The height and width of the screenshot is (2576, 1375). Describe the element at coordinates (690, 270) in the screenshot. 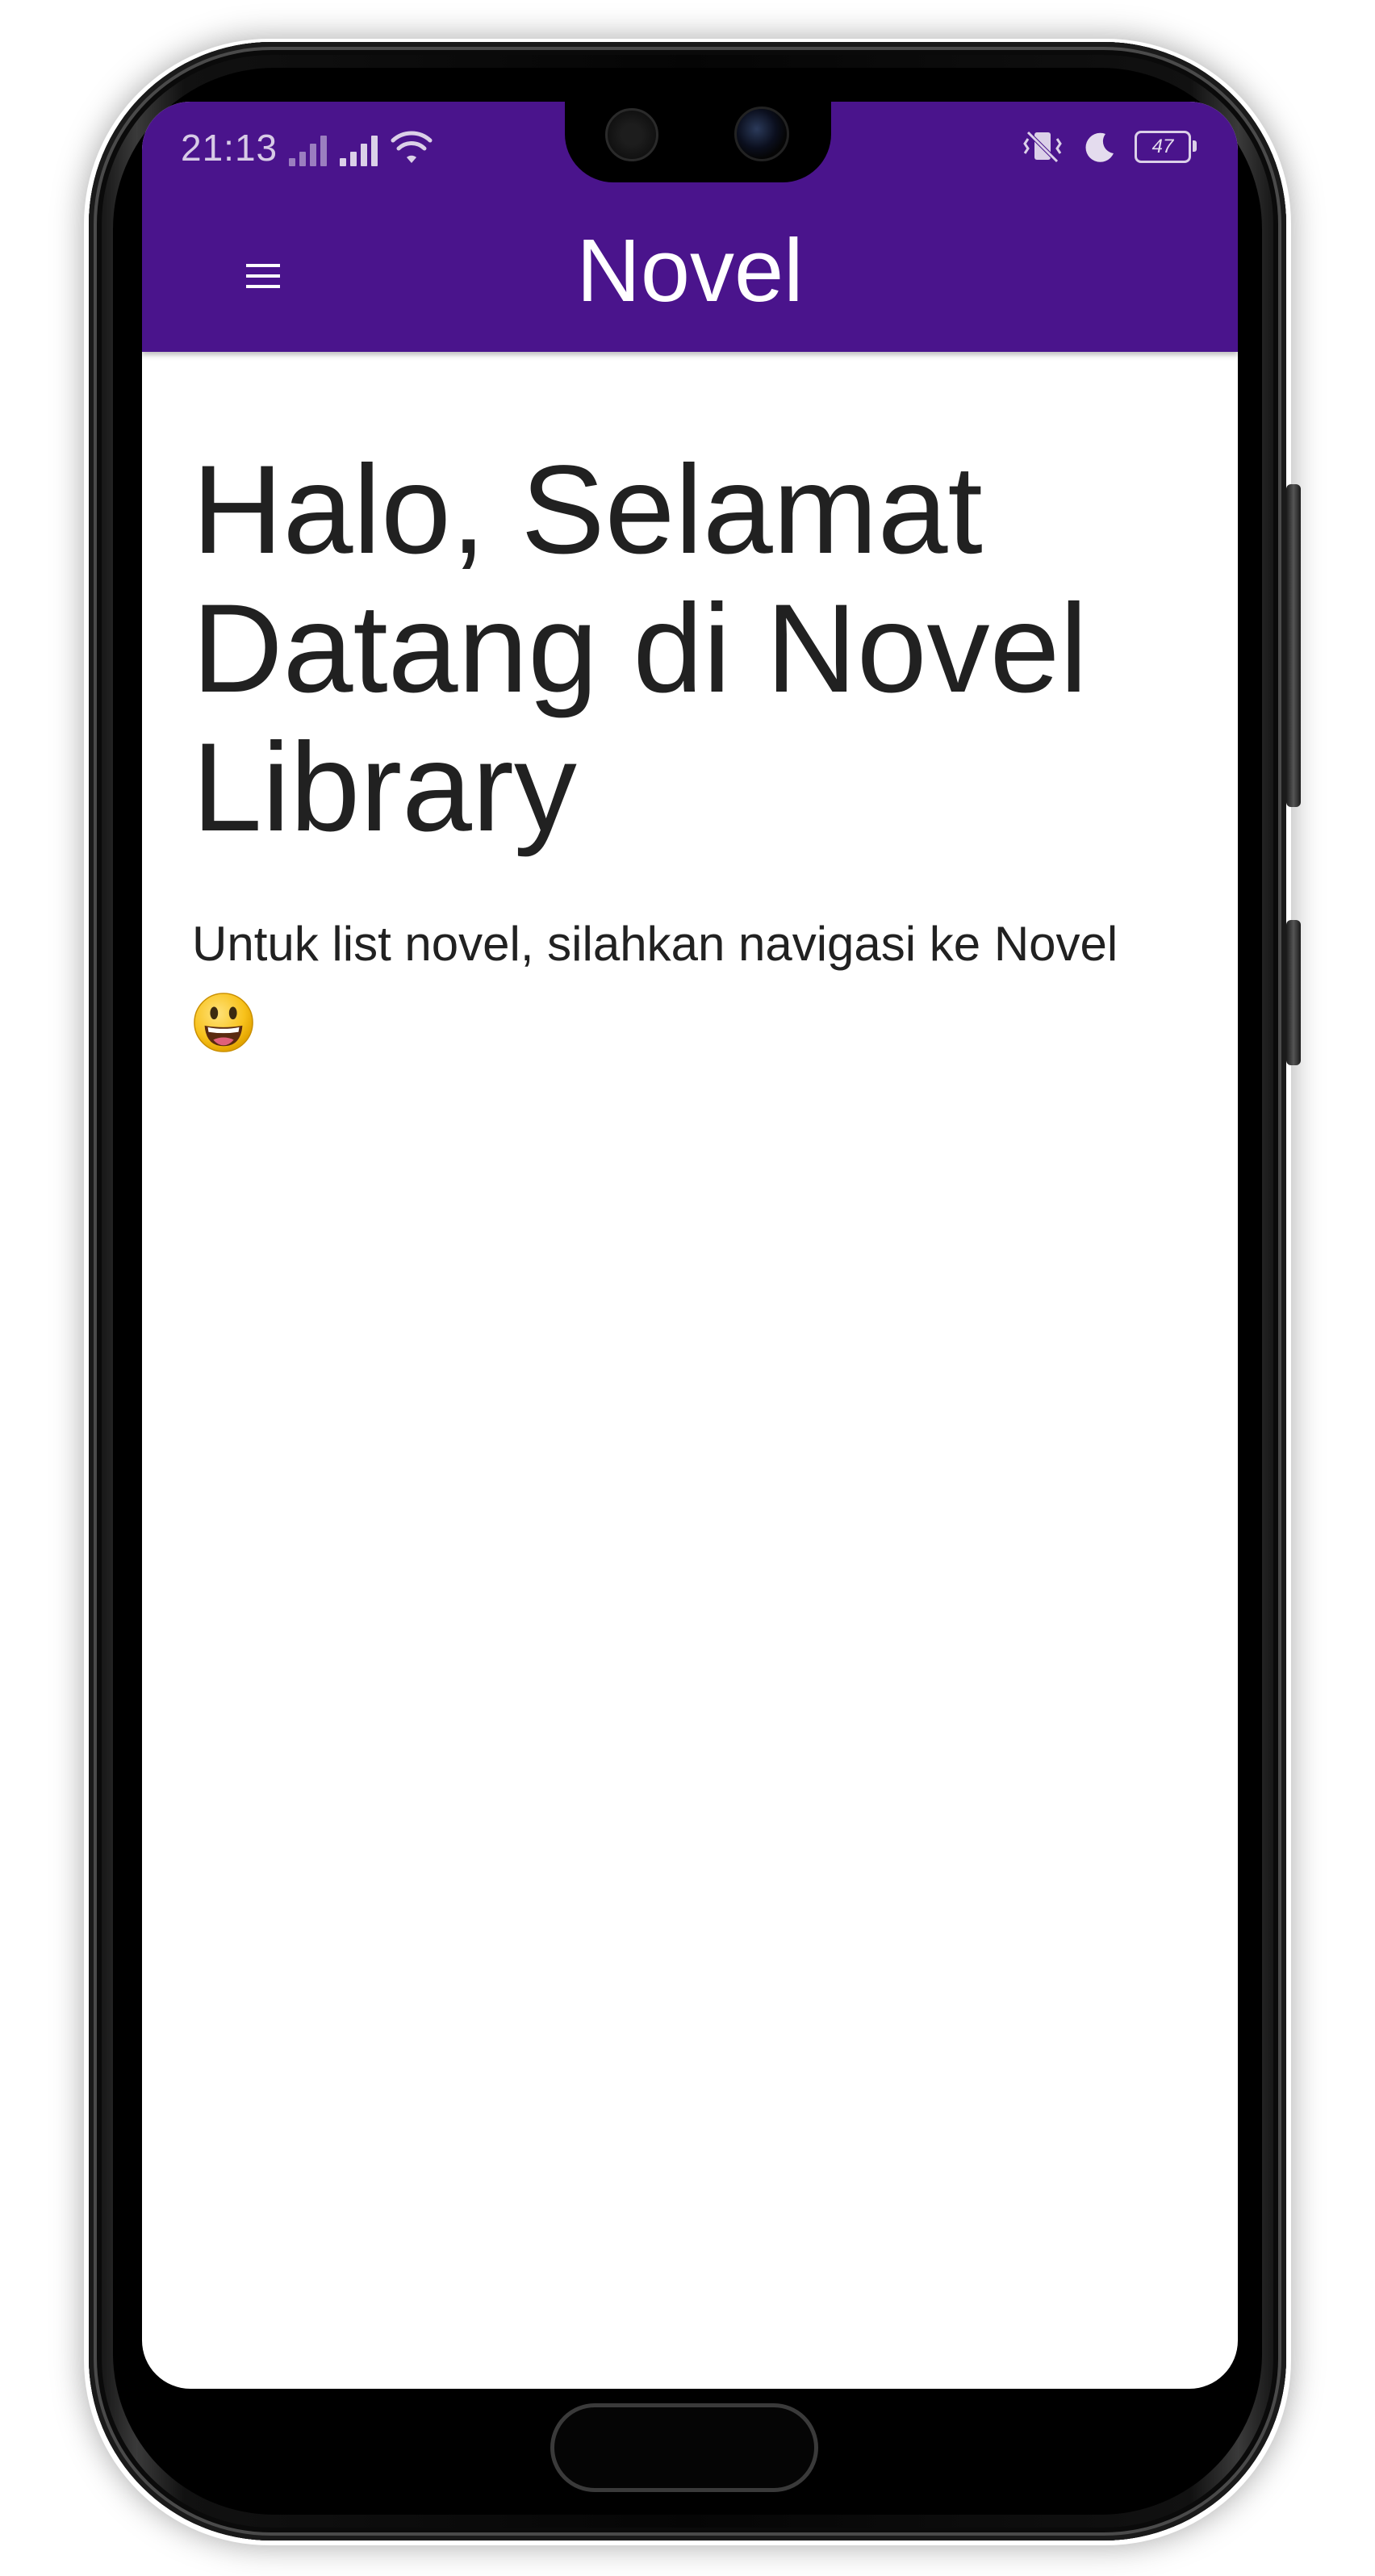

I see `app-title: Novel` at that location.